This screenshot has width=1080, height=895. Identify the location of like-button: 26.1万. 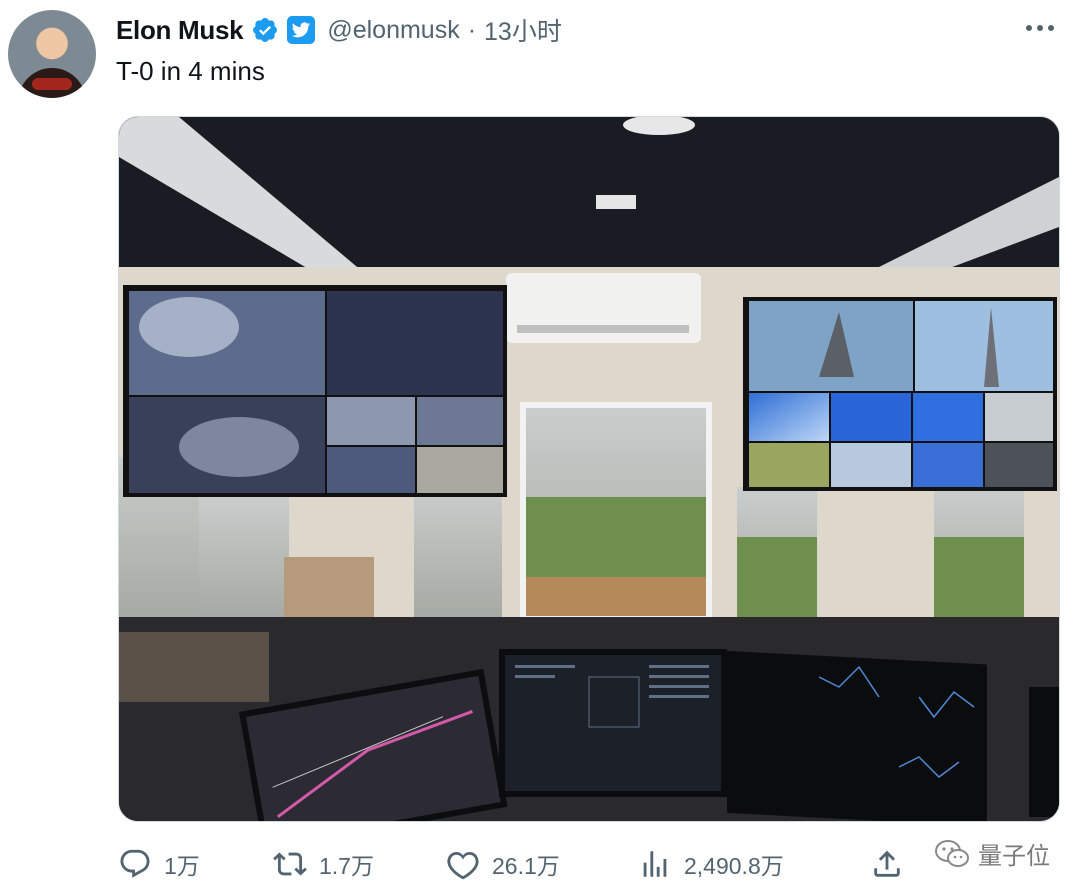
(503, 864).